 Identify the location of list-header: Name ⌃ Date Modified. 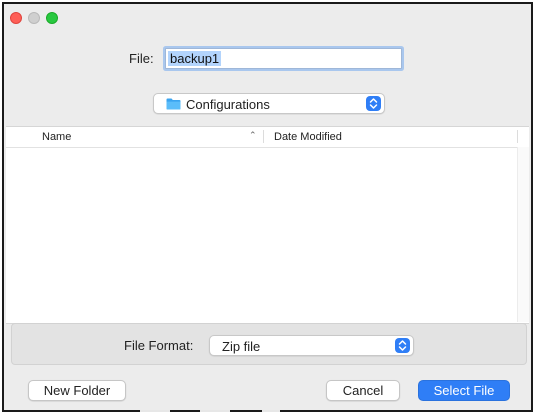
(267, 137).